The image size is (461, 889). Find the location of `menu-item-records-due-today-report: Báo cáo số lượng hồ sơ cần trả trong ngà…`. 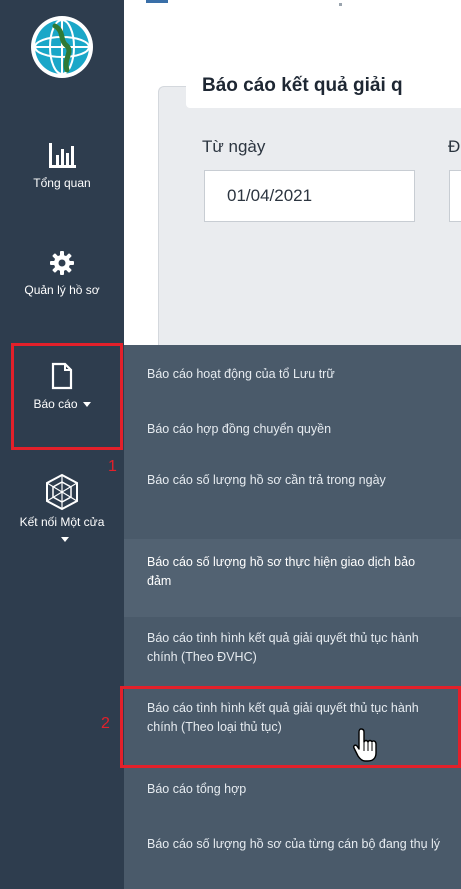

menu-item-records-due-today-report: Báo cáo số lượng hồ sơ cần trả trong ngà… is located at coordinates (292, 480).